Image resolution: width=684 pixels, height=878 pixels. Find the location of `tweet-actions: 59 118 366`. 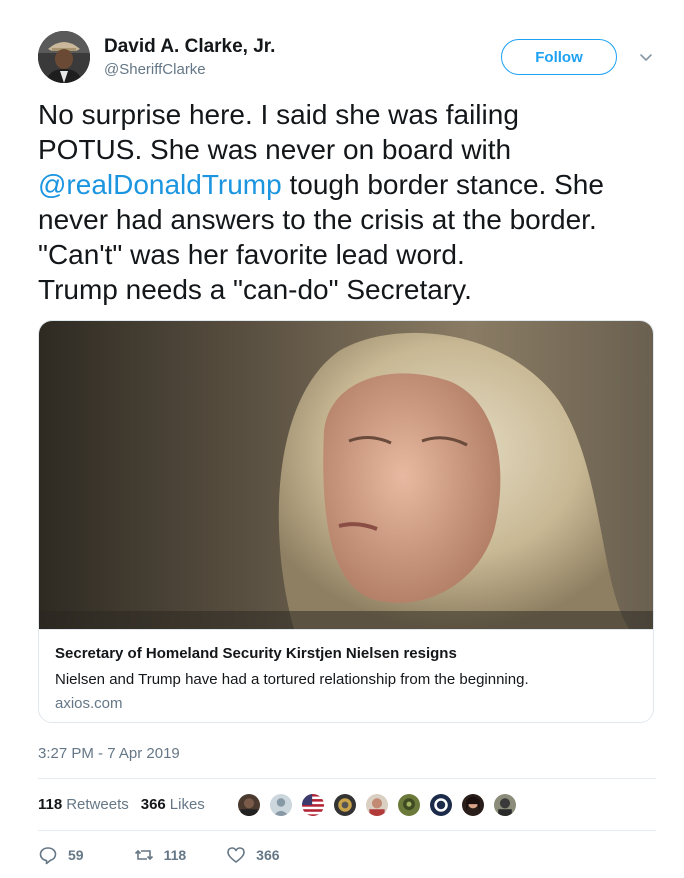

tweet-actions: 59 118 366 is located at coordinates (159, 855).